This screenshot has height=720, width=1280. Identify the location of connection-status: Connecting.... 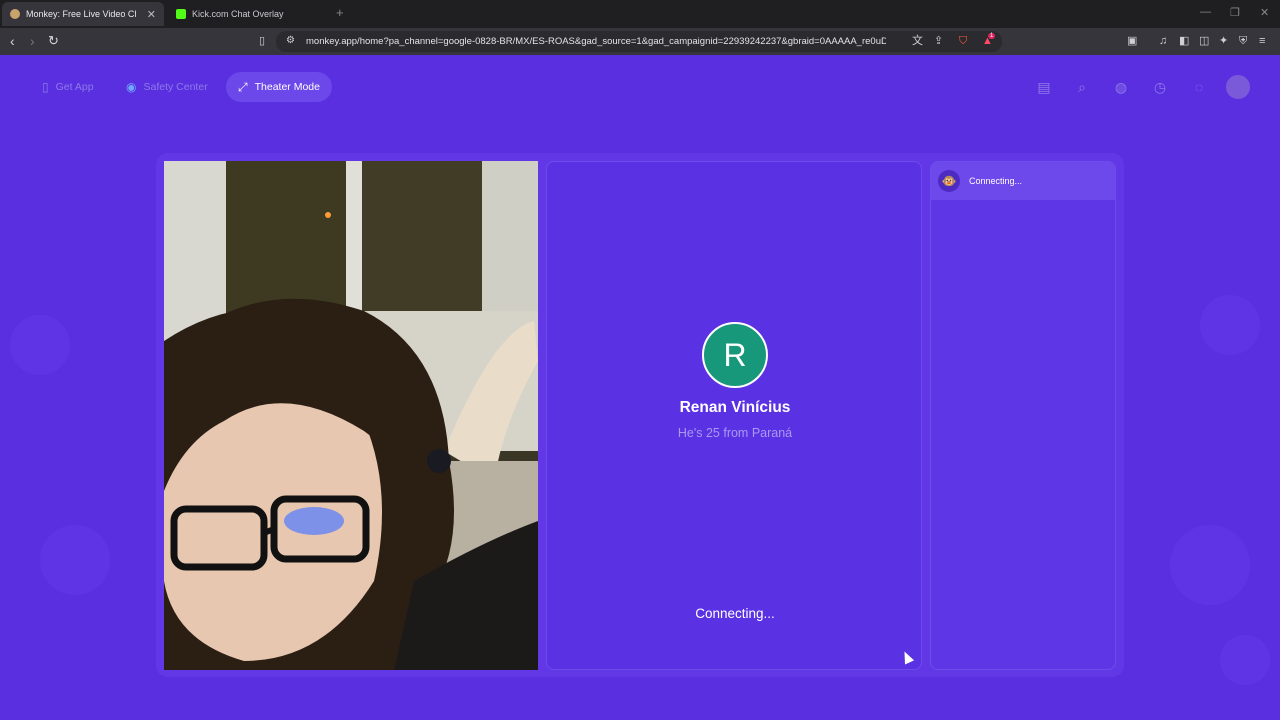
(735, 613).